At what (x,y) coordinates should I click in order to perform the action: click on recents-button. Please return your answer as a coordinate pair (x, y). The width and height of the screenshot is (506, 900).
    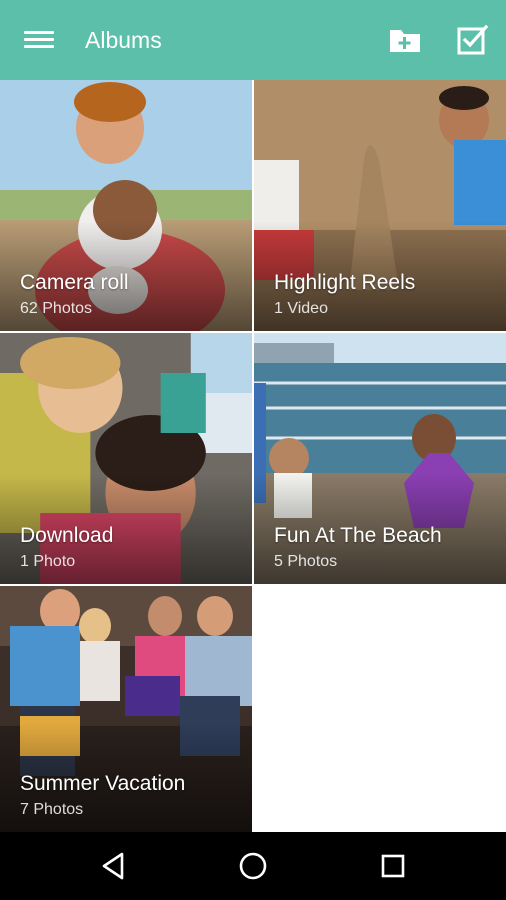
    Looking at the image, I should click on (393, 866).